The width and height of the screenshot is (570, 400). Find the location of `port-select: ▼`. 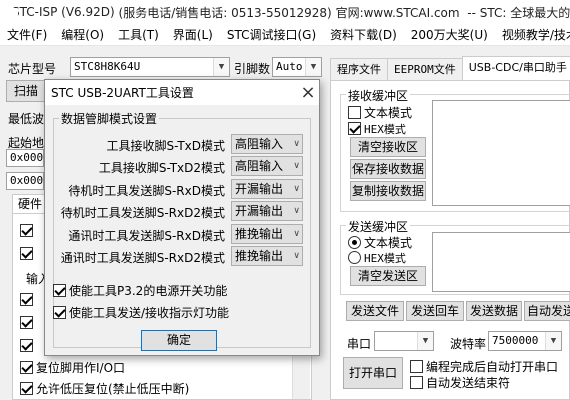

port-select: ▼ is located at coordinates (404, 341).